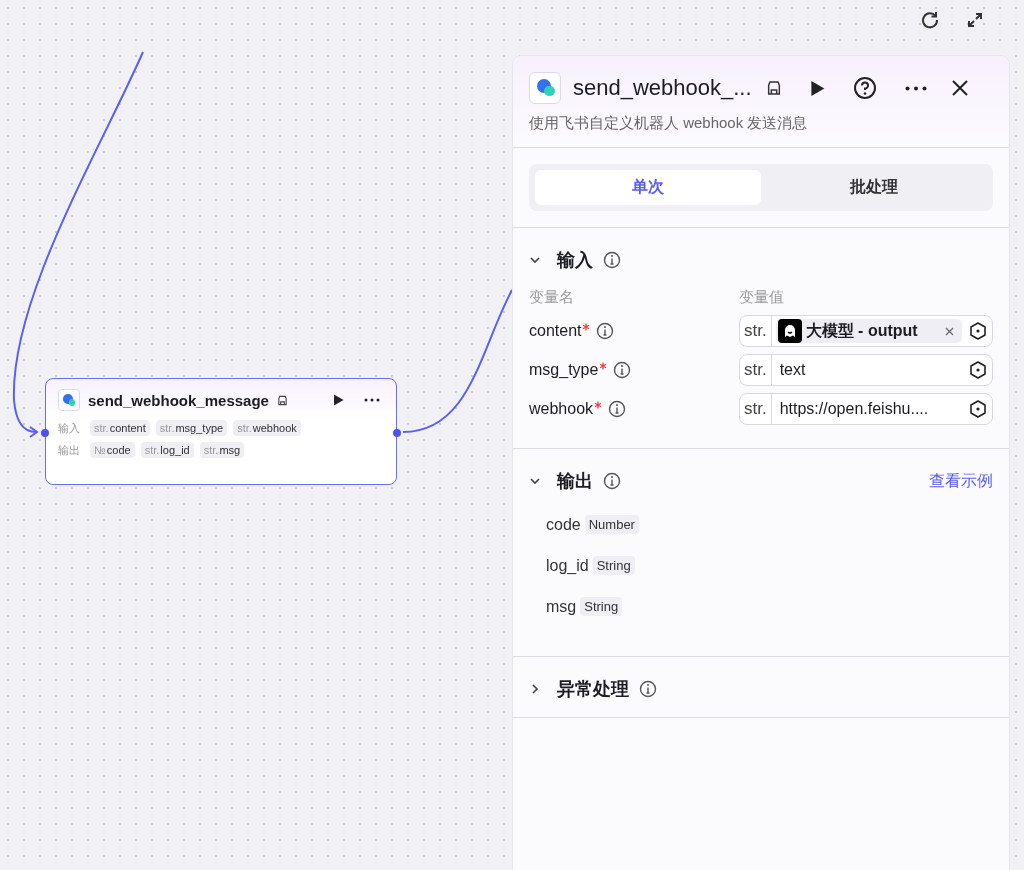 Image resolution: width=1024 pixels, height=870 pixels. I want to click on close-icon, so click(959, 88).